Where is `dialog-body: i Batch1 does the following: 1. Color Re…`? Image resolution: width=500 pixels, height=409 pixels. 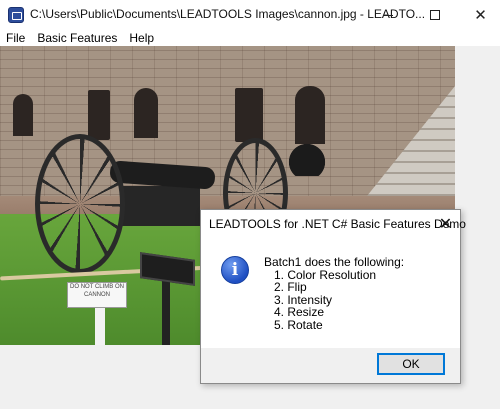 dialog-body: i Batch1 does the following: 1. Color Re… is located at coordinates (330, 293).